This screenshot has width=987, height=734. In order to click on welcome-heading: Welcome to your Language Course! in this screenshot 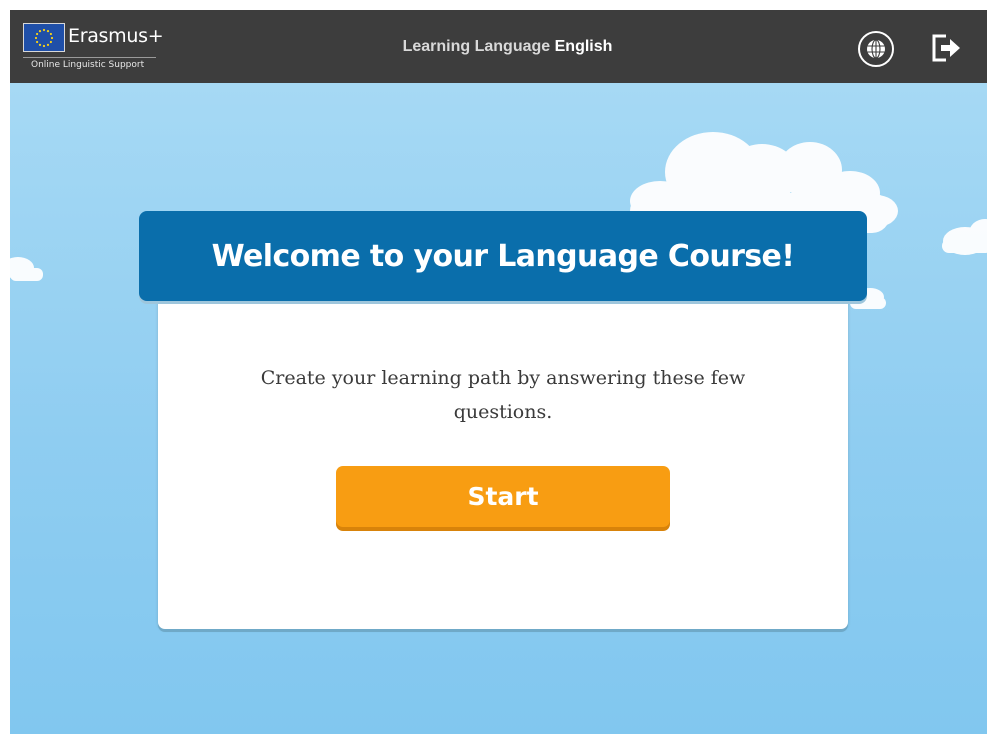, I will do `click(503, 256)`.